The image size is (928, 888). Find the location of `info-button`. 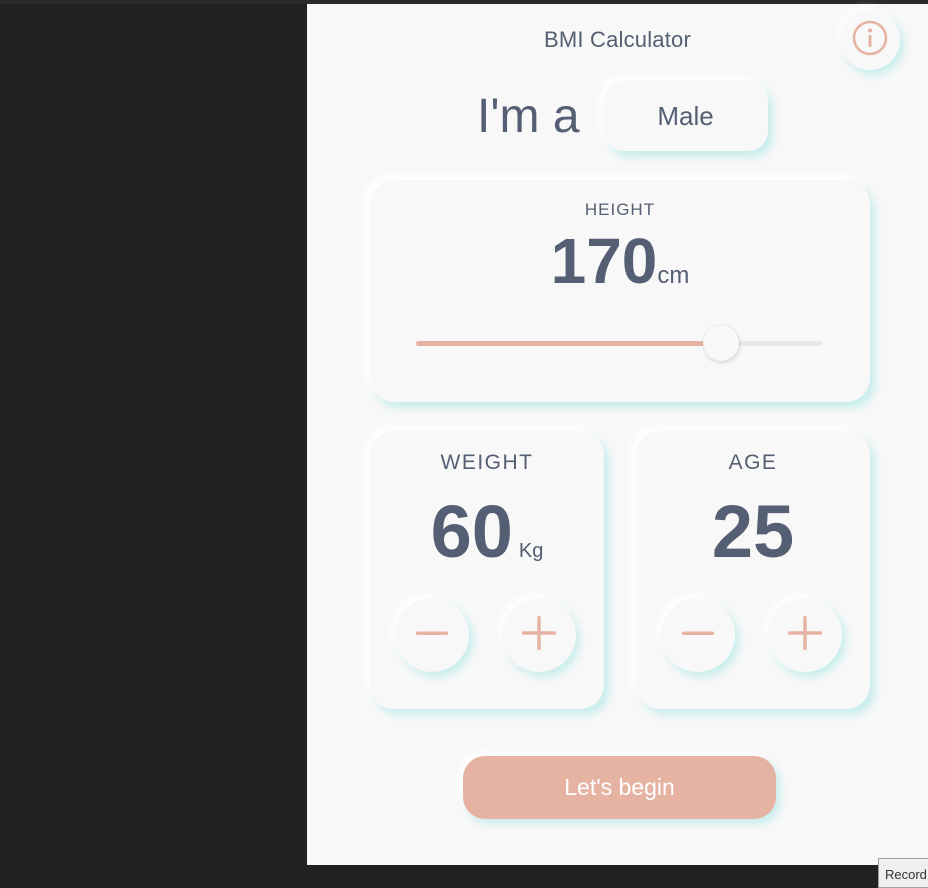

info-button is located at coordinates (870, 40).